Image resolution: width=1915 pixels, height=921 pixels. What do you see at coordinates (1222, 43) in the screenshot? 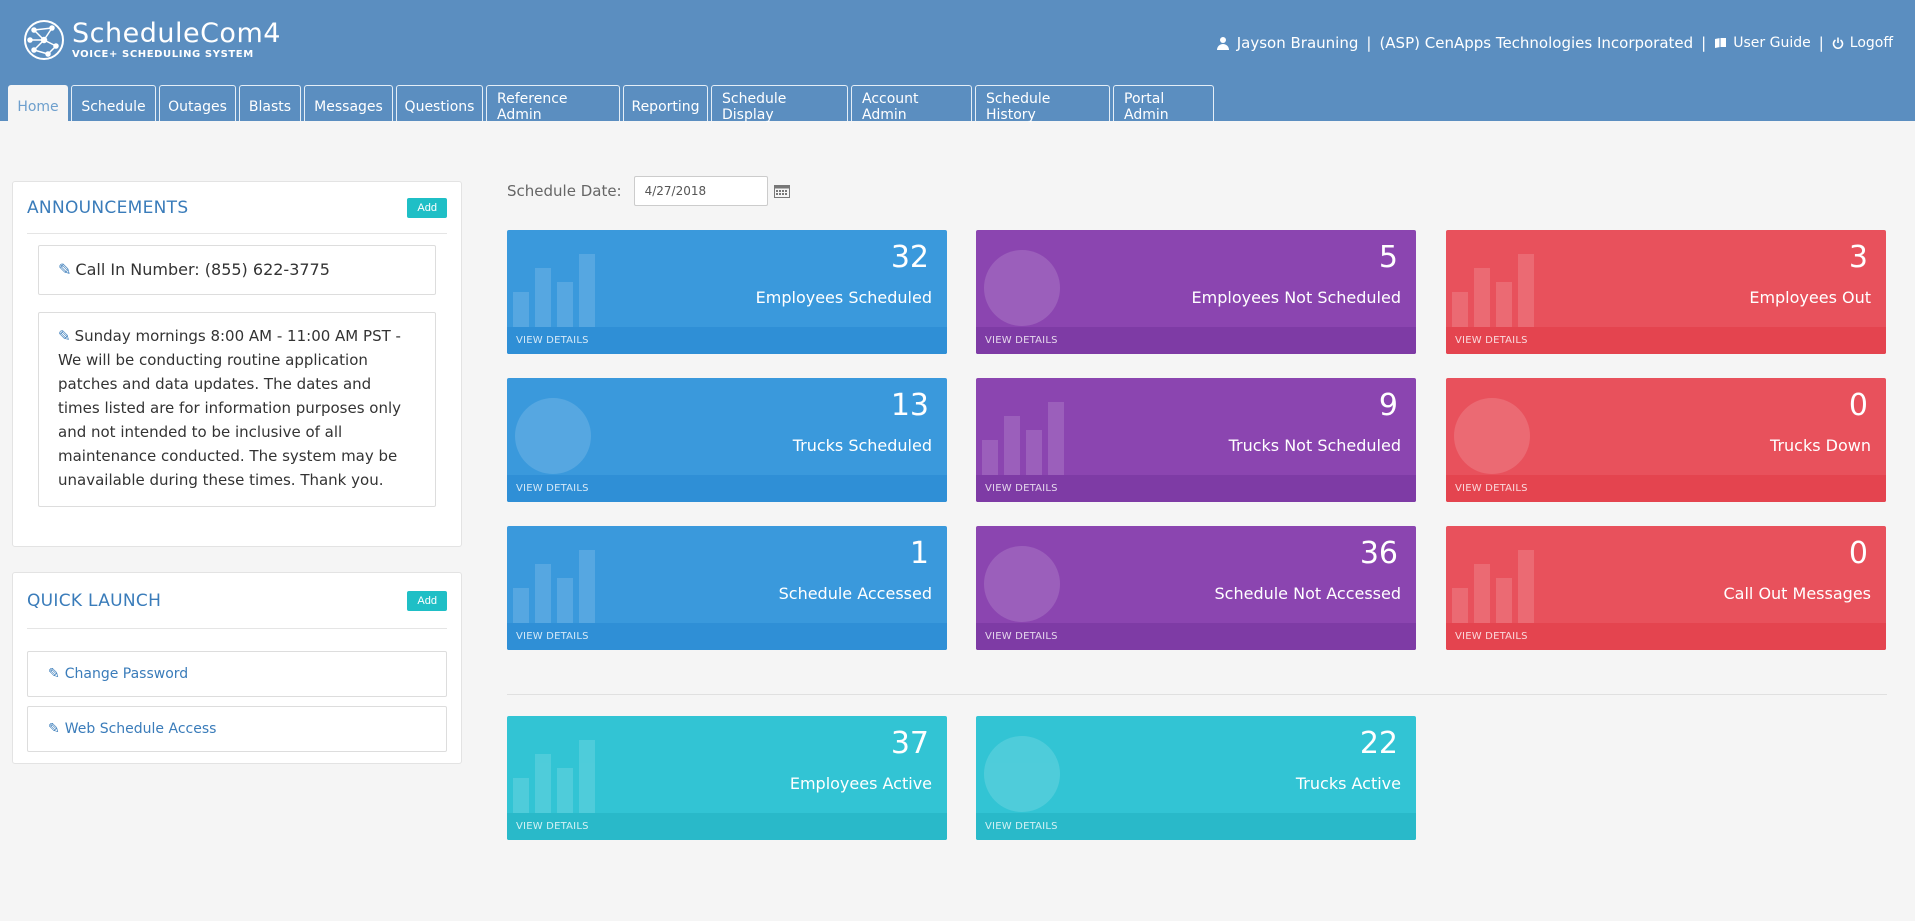
I see `user-icon` at bounding box center [1222, 43].